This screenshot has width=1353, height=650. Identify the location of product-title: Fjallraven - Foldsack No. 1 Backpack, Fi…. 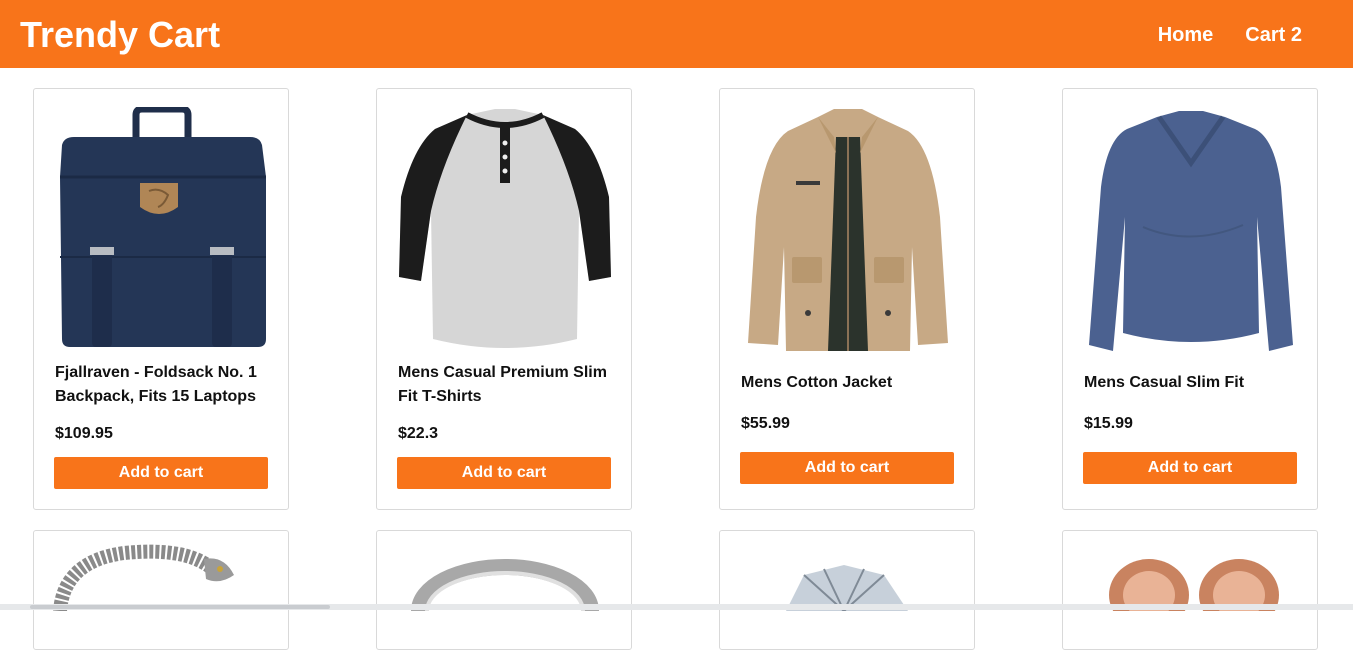
(162, 385).